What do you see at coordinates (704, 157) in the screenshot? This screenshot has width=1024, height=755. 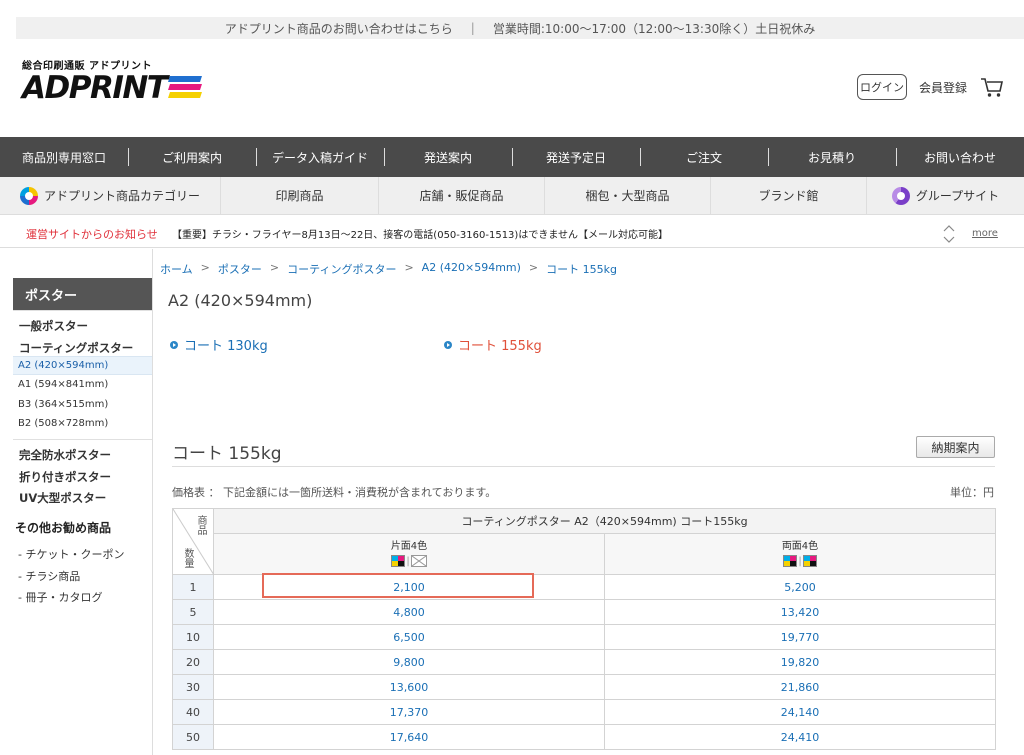 I see `nav-item-order: ご注文` at bounding box center [704, 157].